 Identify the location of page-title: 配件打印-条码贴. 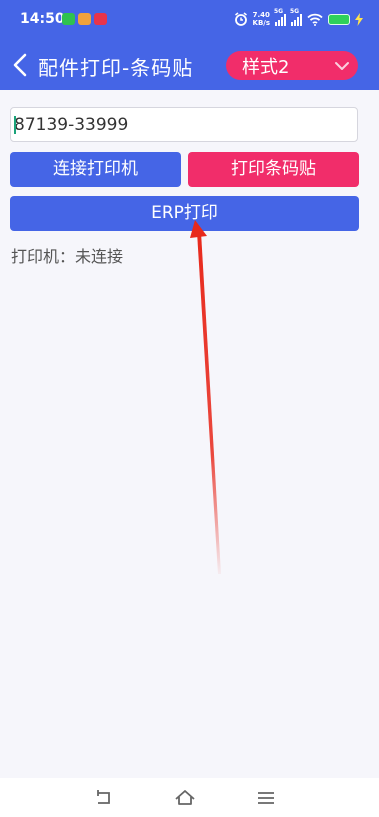
(116, 68).